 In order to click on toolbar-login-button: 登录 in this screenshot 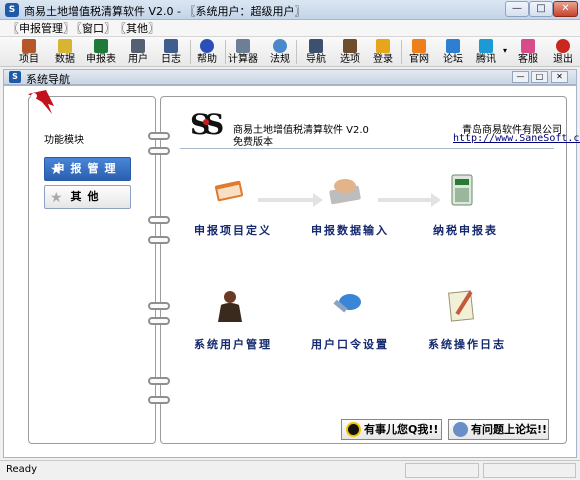, I will do `click(383, 52)`.